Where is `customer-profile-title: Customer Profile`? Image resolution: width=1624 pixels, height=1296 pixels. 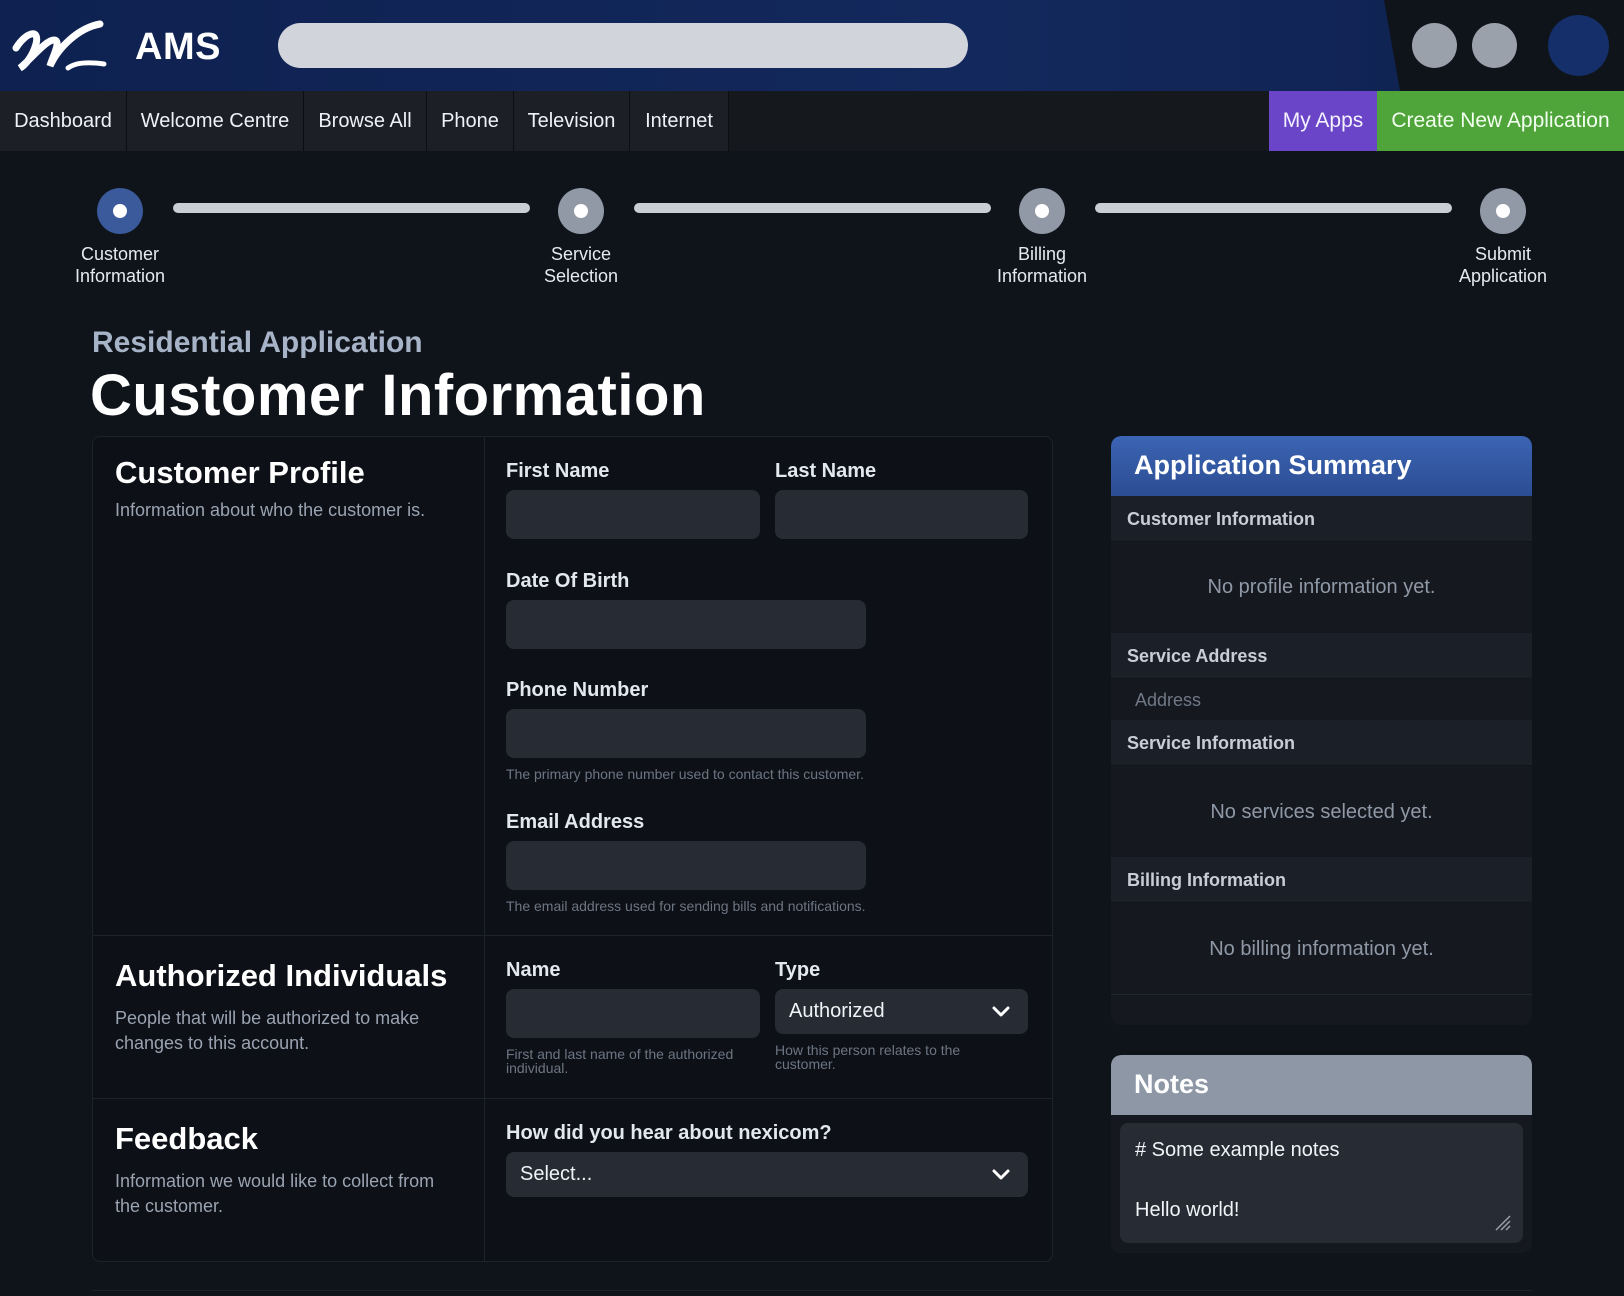
customer-profile-title: Customer Profile is located at coordinates (240, 472).